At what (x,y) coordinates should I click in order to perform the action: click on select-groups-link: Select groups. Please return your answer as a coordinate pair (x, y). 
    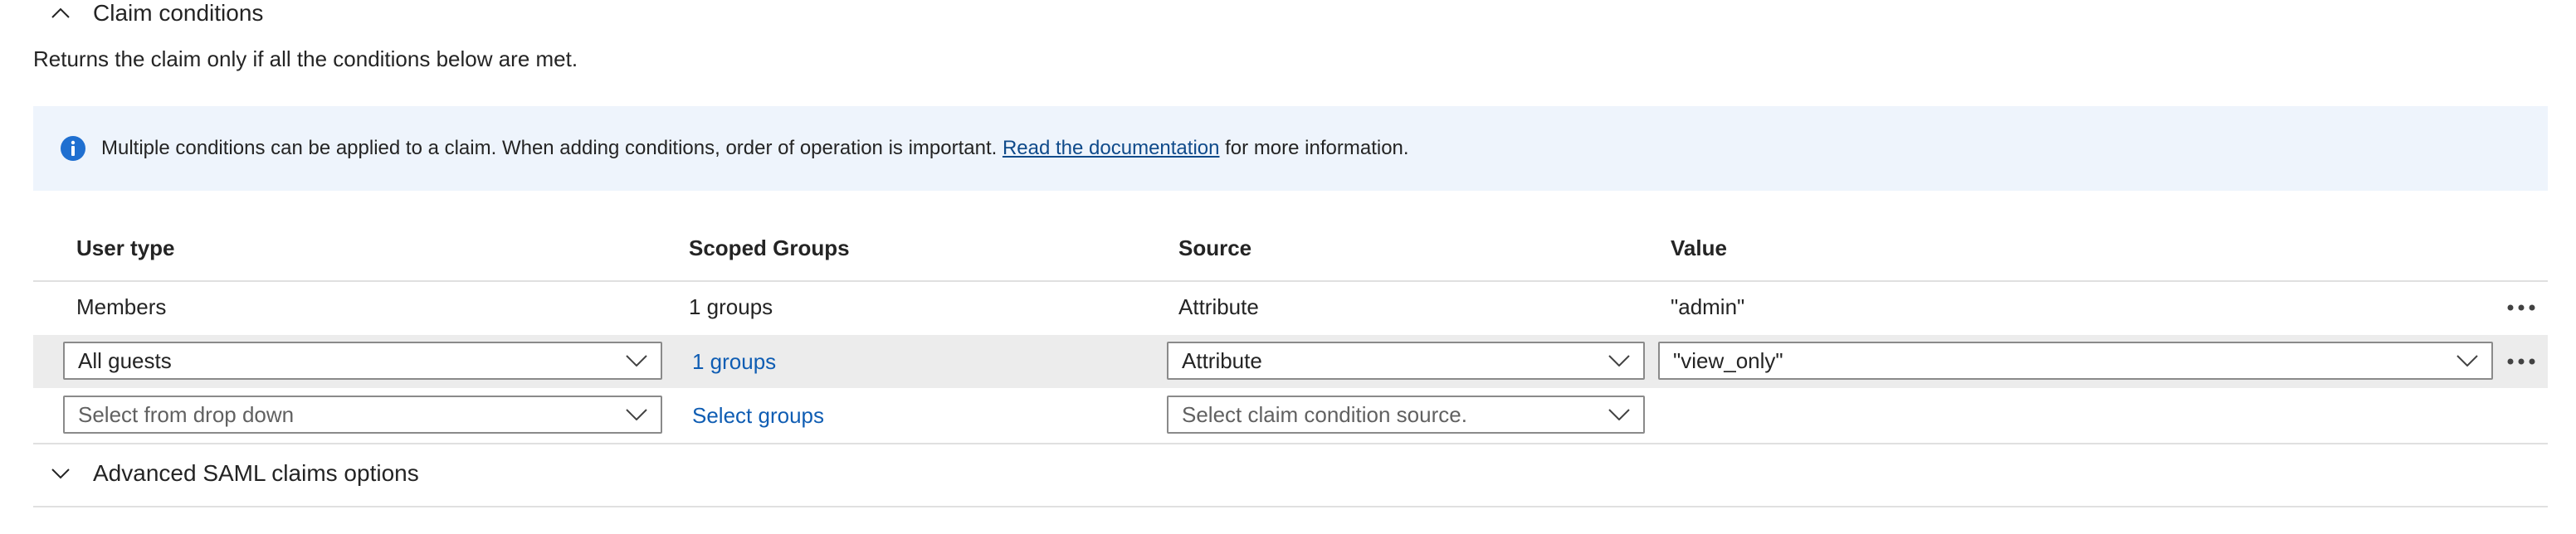
    Looking at the image, I should click on (758, 416).